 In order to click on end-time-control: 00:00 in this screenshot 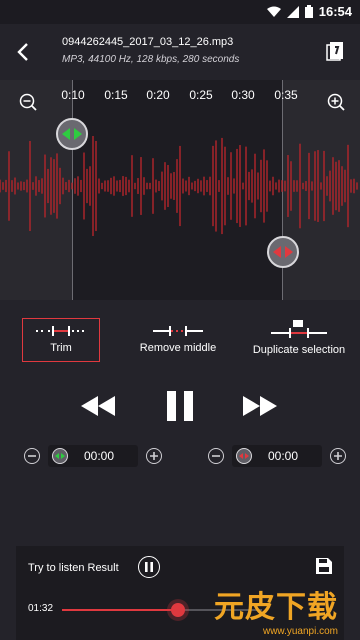, I will do `click(277, 456)`.